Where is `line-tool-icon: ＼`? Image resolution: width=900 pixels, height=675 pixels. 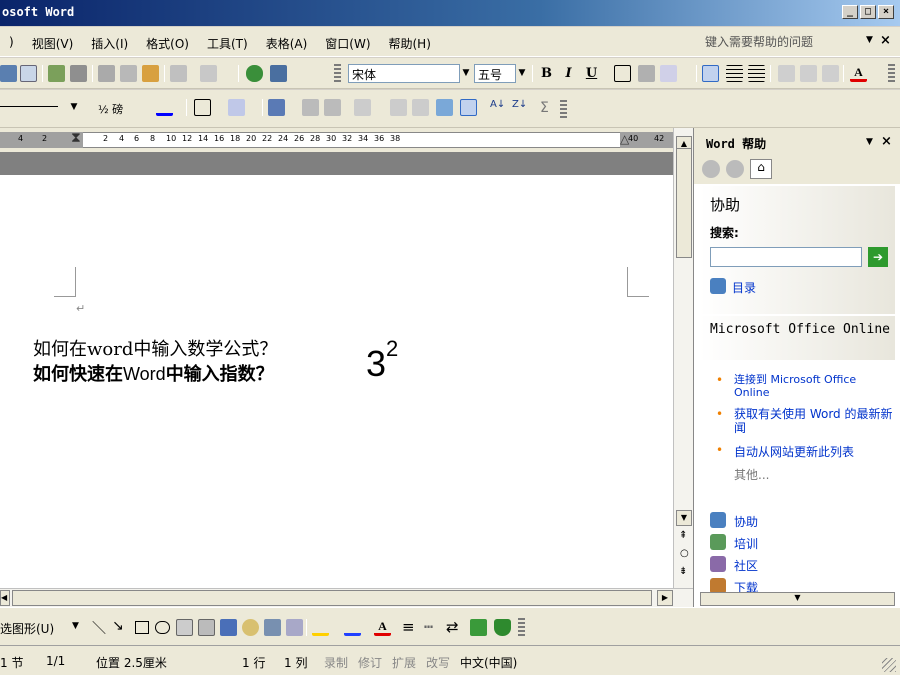 line-tool-icon: ＼ is located at coordinates (99, 628).